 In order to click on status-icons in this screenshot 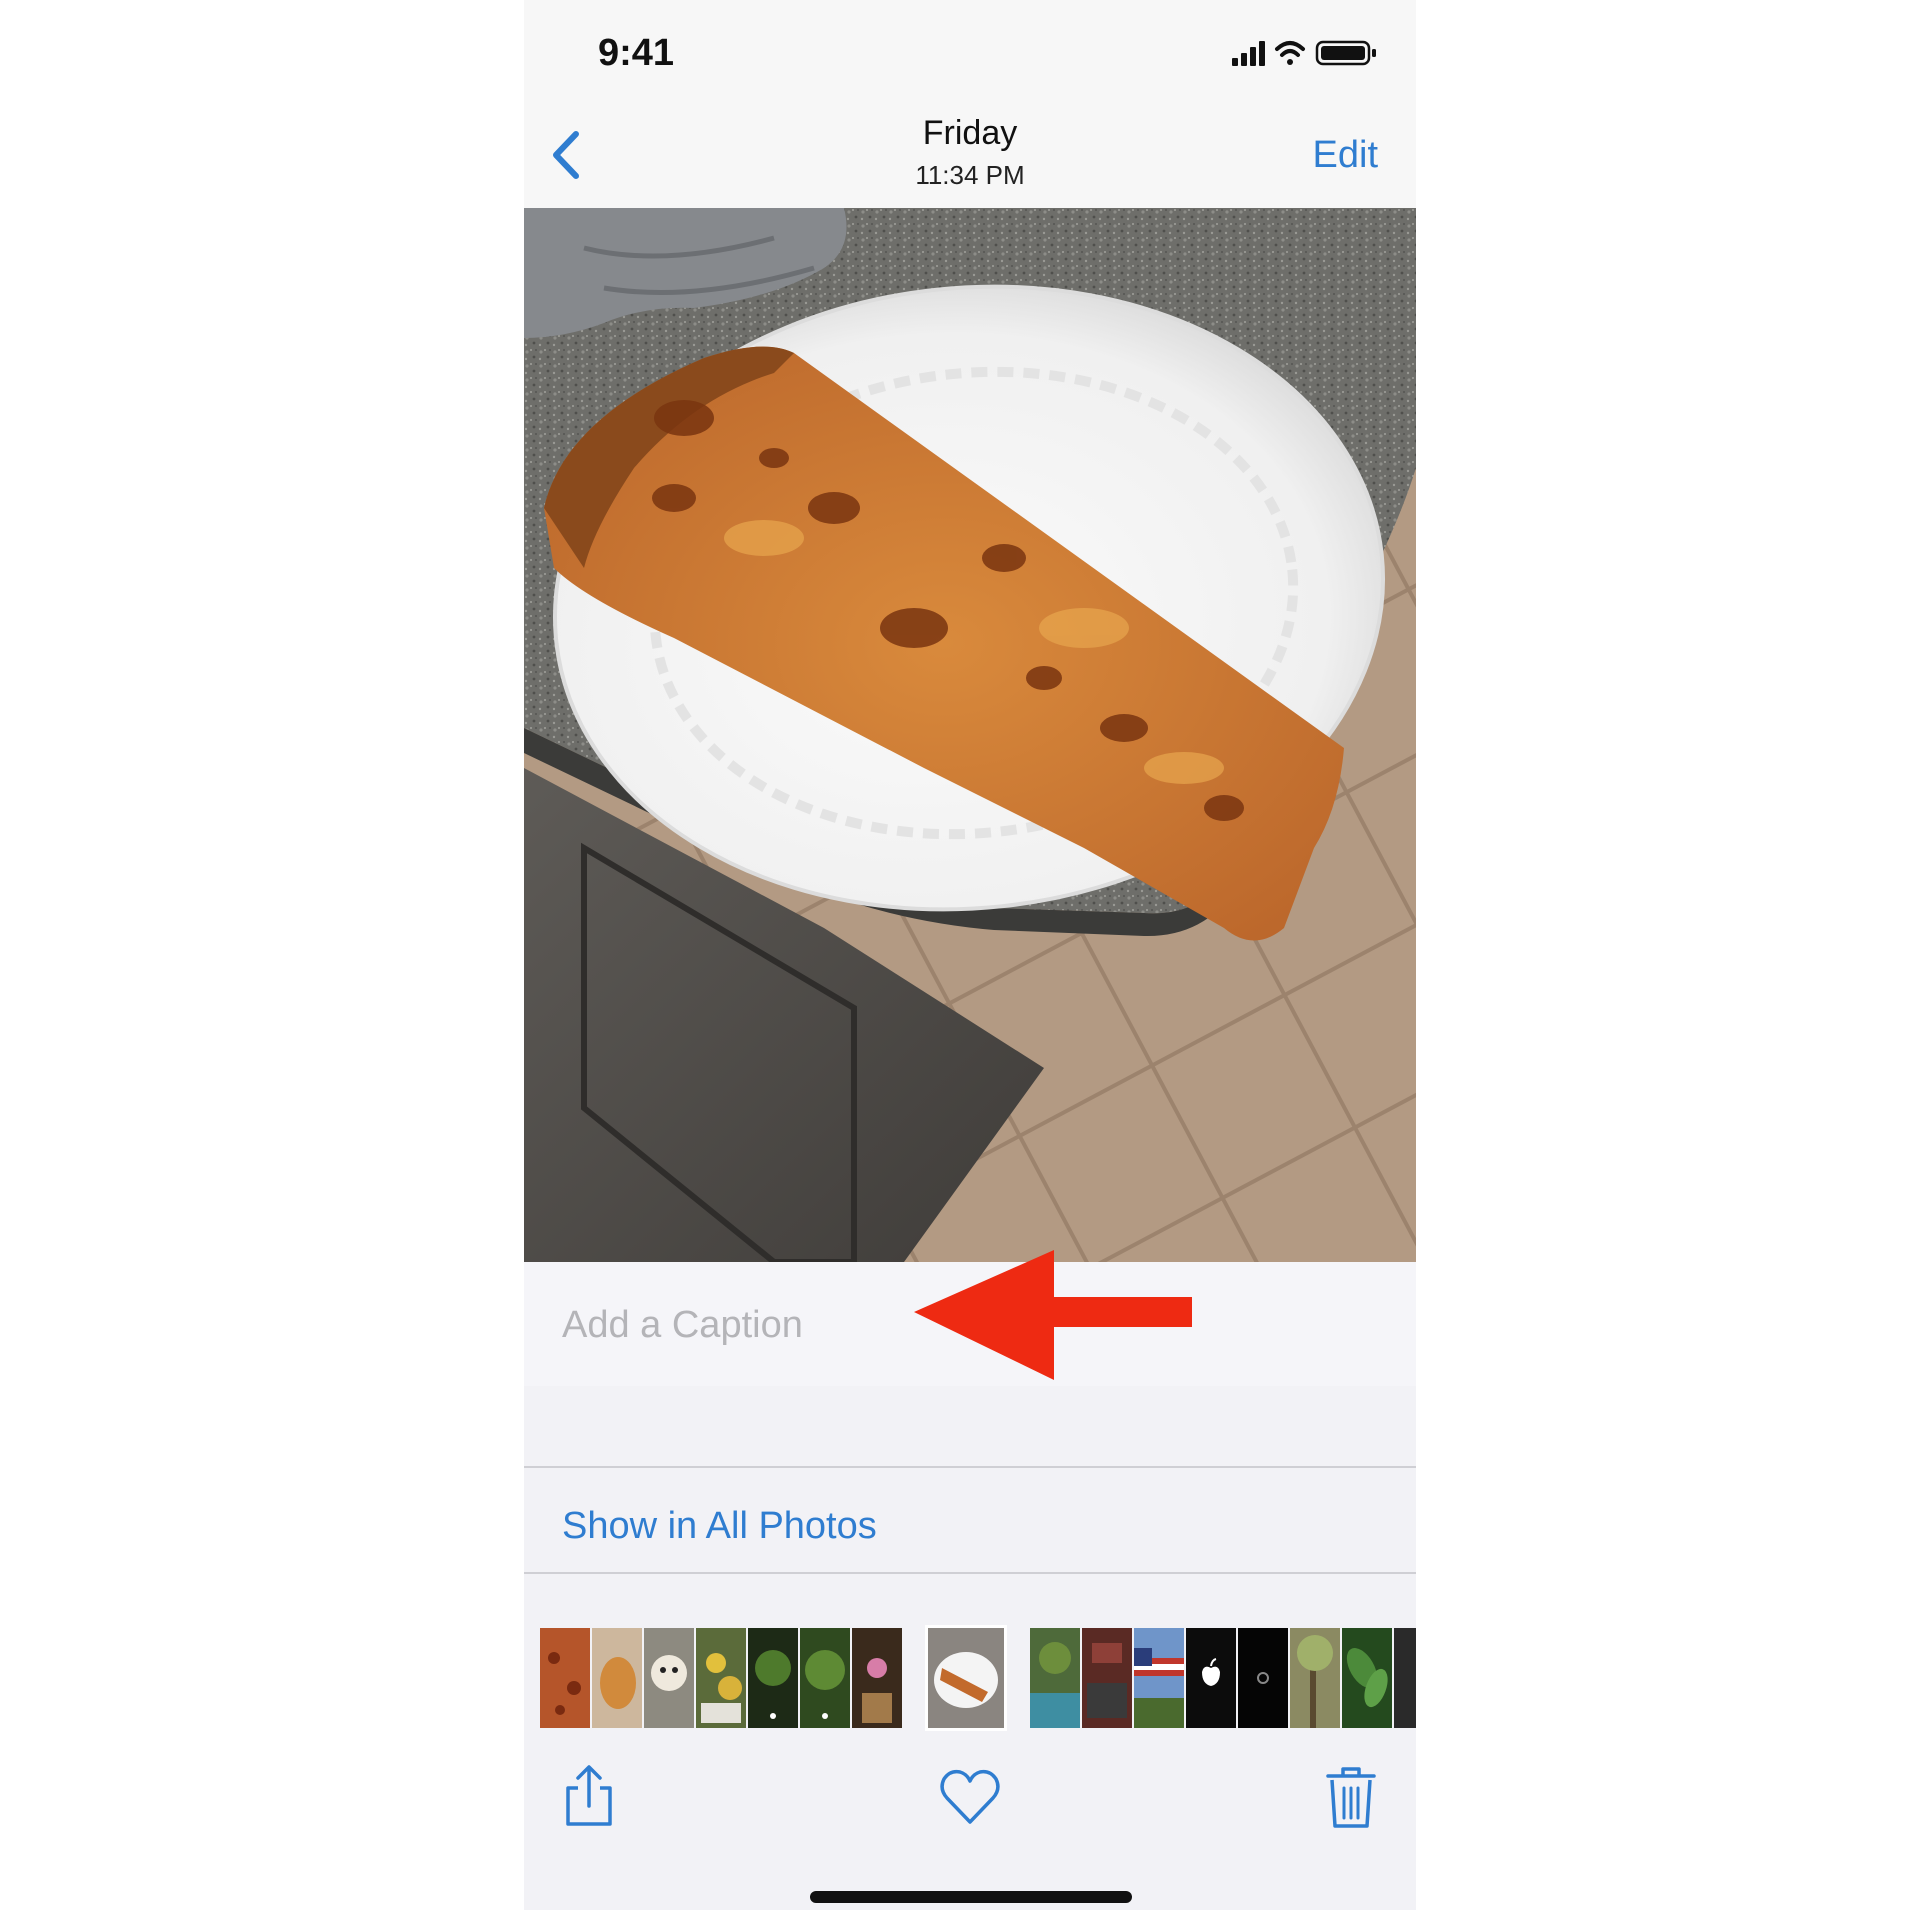, I will do `click(1307, 53)`.